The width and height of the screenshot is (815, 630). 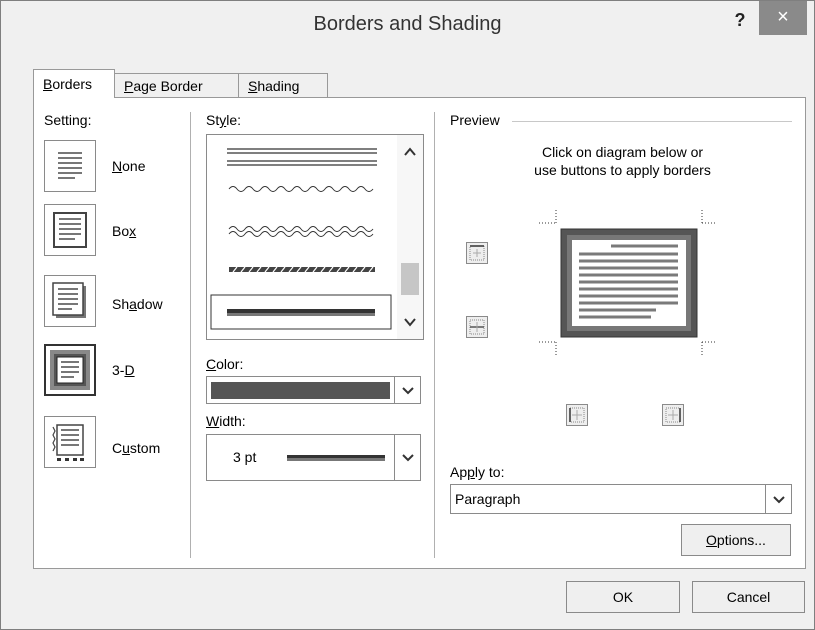 What do you see at coordinates (124, 231) in the screenshot?
I see `setting-box-label: Box` at bounding box center [124, 231].